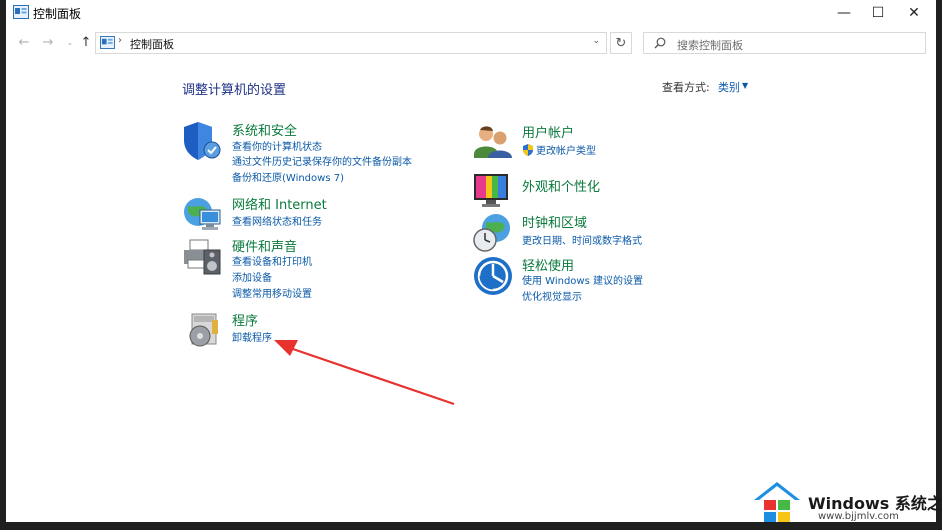 Image resolution: width=942 pixels, height=530 pixels. What do you see at coordinates (548, 131) in the screenshot?
I see `category-title: 用户帐户` at bounding box center [548, 131].